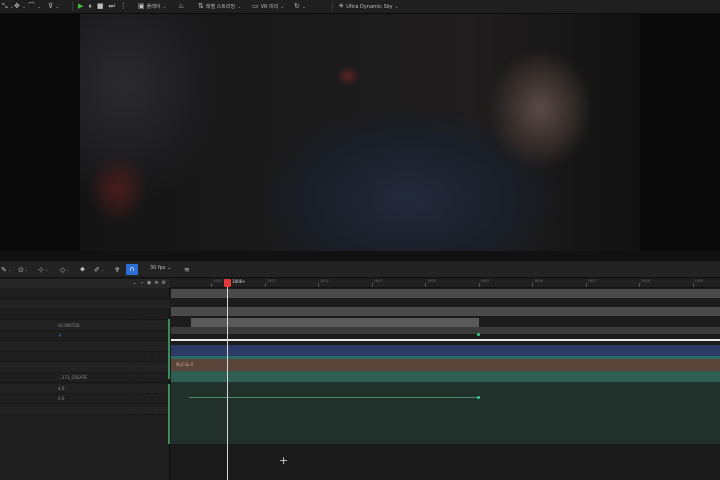 The width and height of the screenshot is (720, 480). What do you see at coordinates (445, 376) in the screenshot?
I see `section-track-bar` at bounding box center [445, 376].